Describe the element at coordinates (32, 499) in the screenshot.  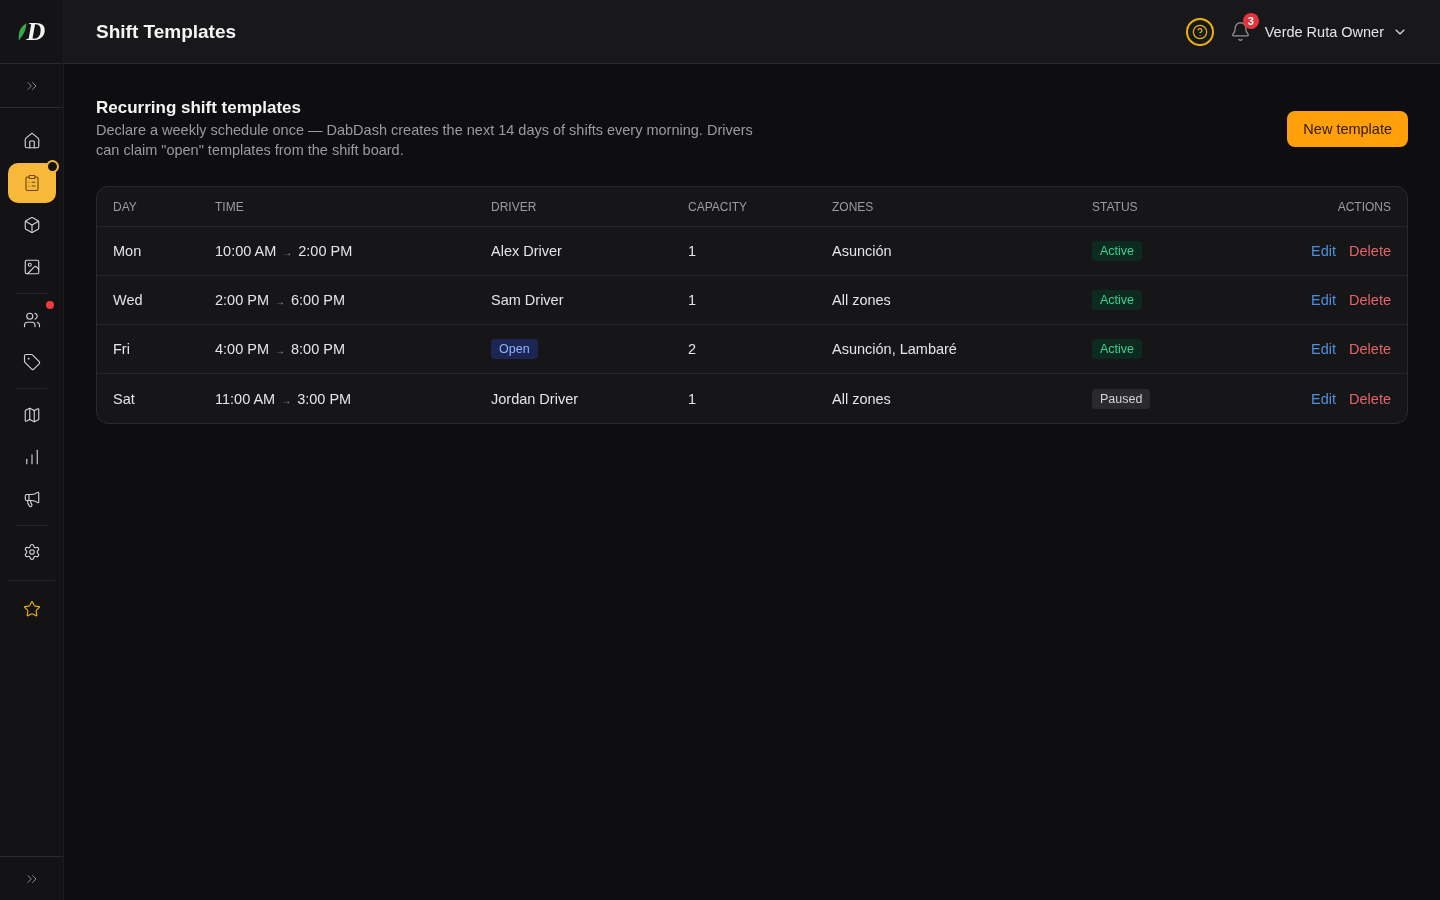
I see `megaphone-icon` at that location.